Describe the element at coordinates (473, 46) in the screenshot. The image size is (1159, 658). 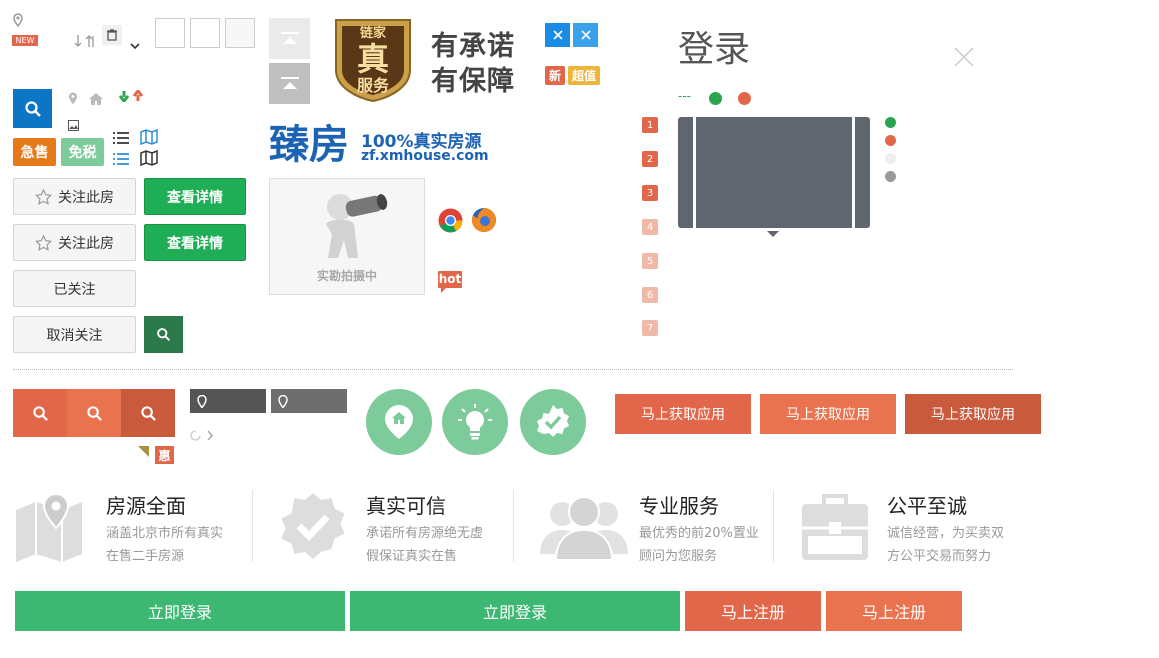
I see `slogan-line-1: 有承诺` at that location.